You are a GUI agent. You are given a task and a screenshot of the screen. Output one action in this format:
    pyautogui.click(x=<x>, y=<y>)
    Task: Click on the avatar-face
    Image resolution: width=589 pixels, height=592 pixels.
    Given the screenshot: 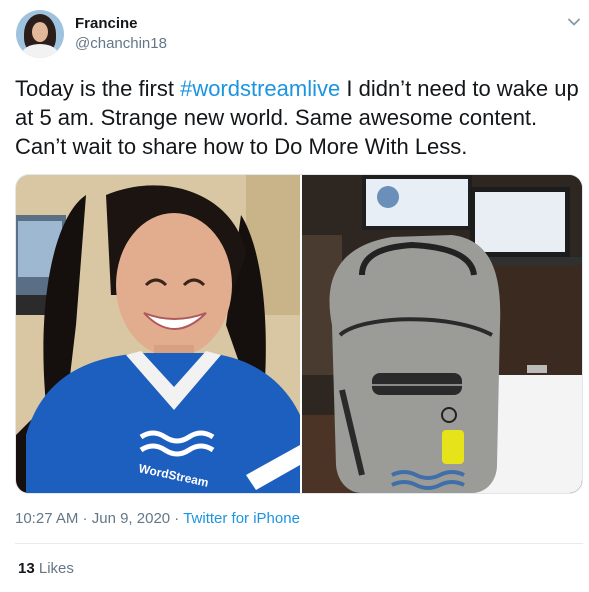 What is the action you would take?
    pyautogui.click(x=40, y=32)
    